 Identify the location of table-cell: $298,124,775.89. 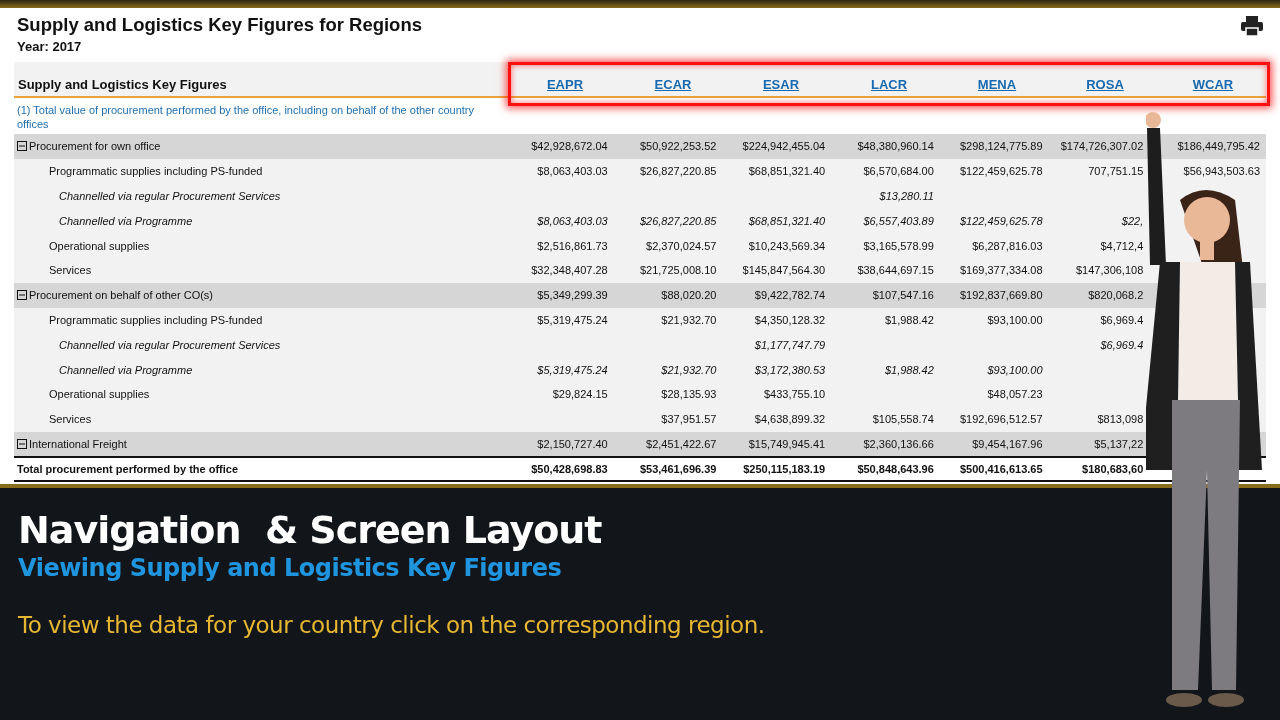
(1001, 146).